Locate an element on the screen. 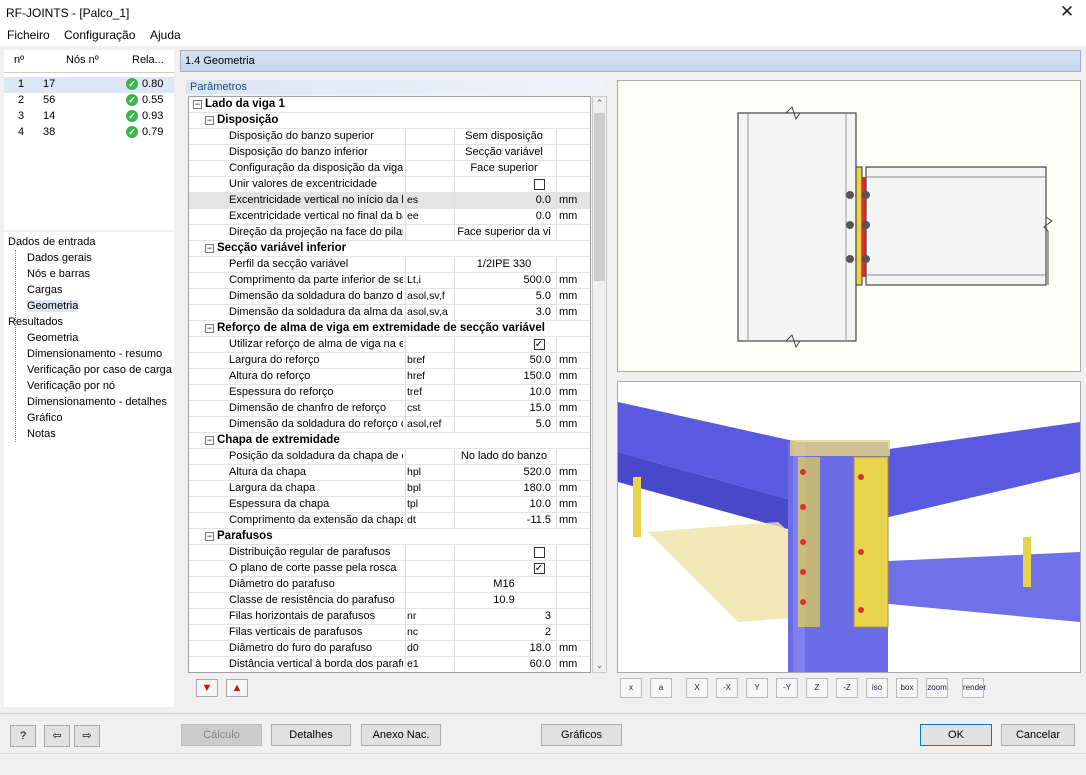 The width and height of the screenshot is (1086, 775). param-value: Face superior is located at coordinates (504, 168).